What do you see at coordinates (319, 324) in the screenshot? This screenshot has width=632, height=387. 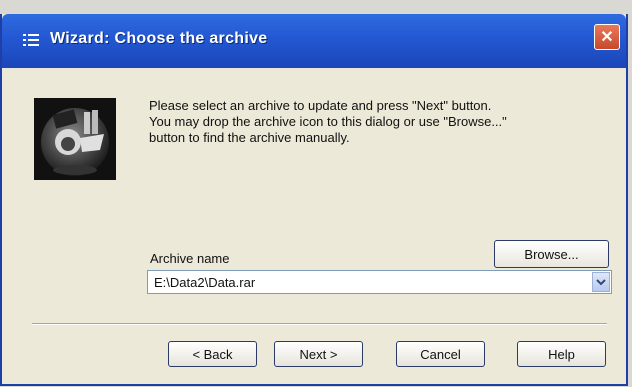 I see `separator` at bounding box center [319, 324].